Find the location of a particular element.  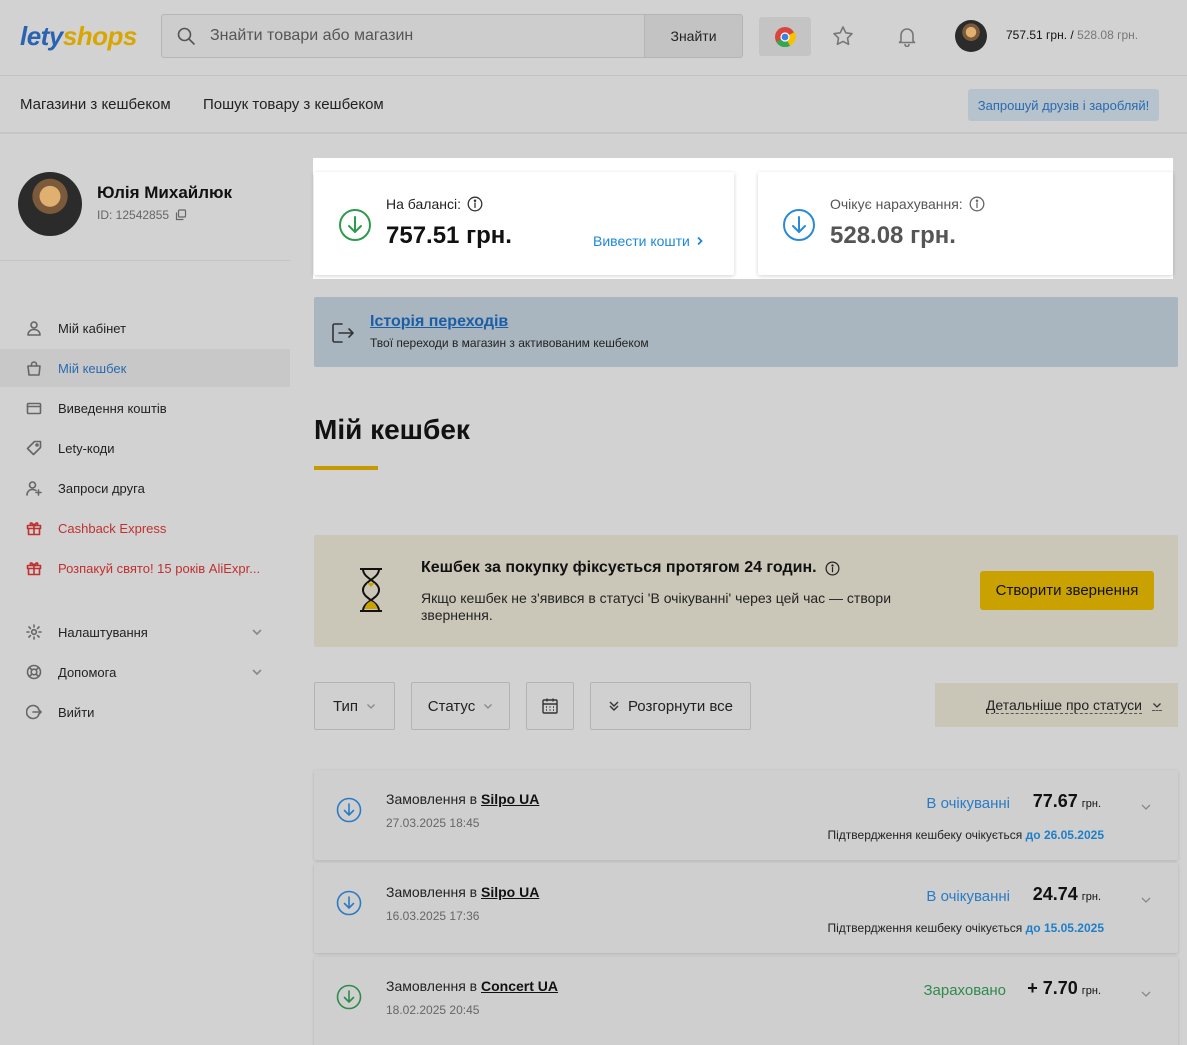

menu-withdraw: Виведення коштів is located at coordinates (145, 408).